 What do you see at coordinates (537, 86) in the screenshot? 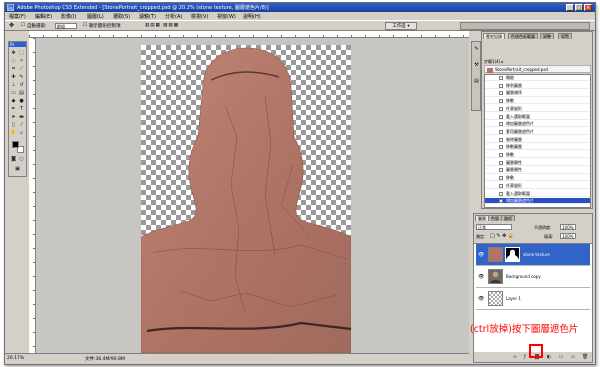
I see `history-step: 移到圖層` at bounding box center [537, 86].